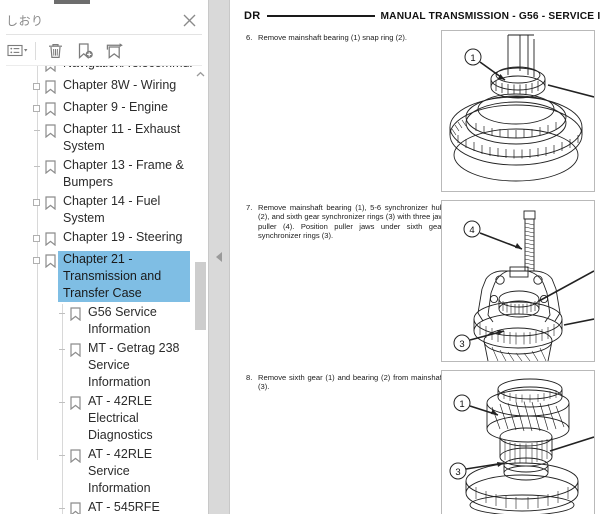 This screenshot has width=600, height=514. I want to click on manual-code: DR, so click(252, 16).